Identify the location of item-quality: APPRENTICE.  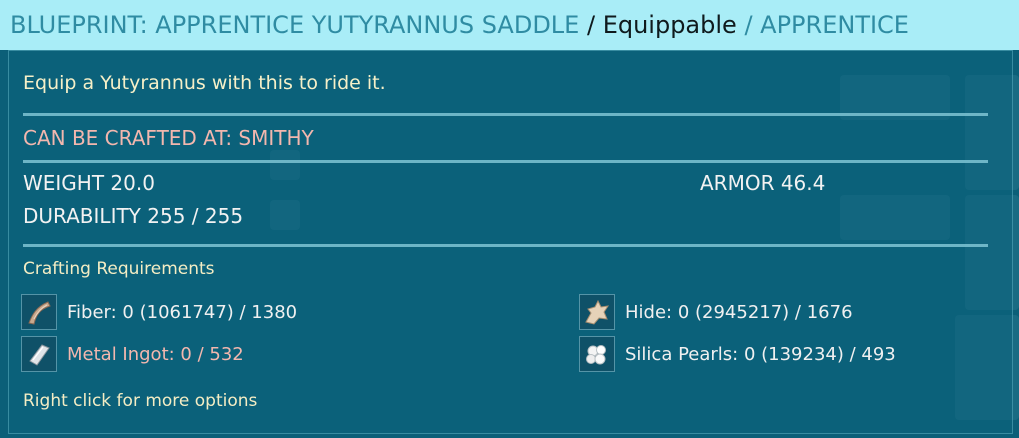
(834, 25).